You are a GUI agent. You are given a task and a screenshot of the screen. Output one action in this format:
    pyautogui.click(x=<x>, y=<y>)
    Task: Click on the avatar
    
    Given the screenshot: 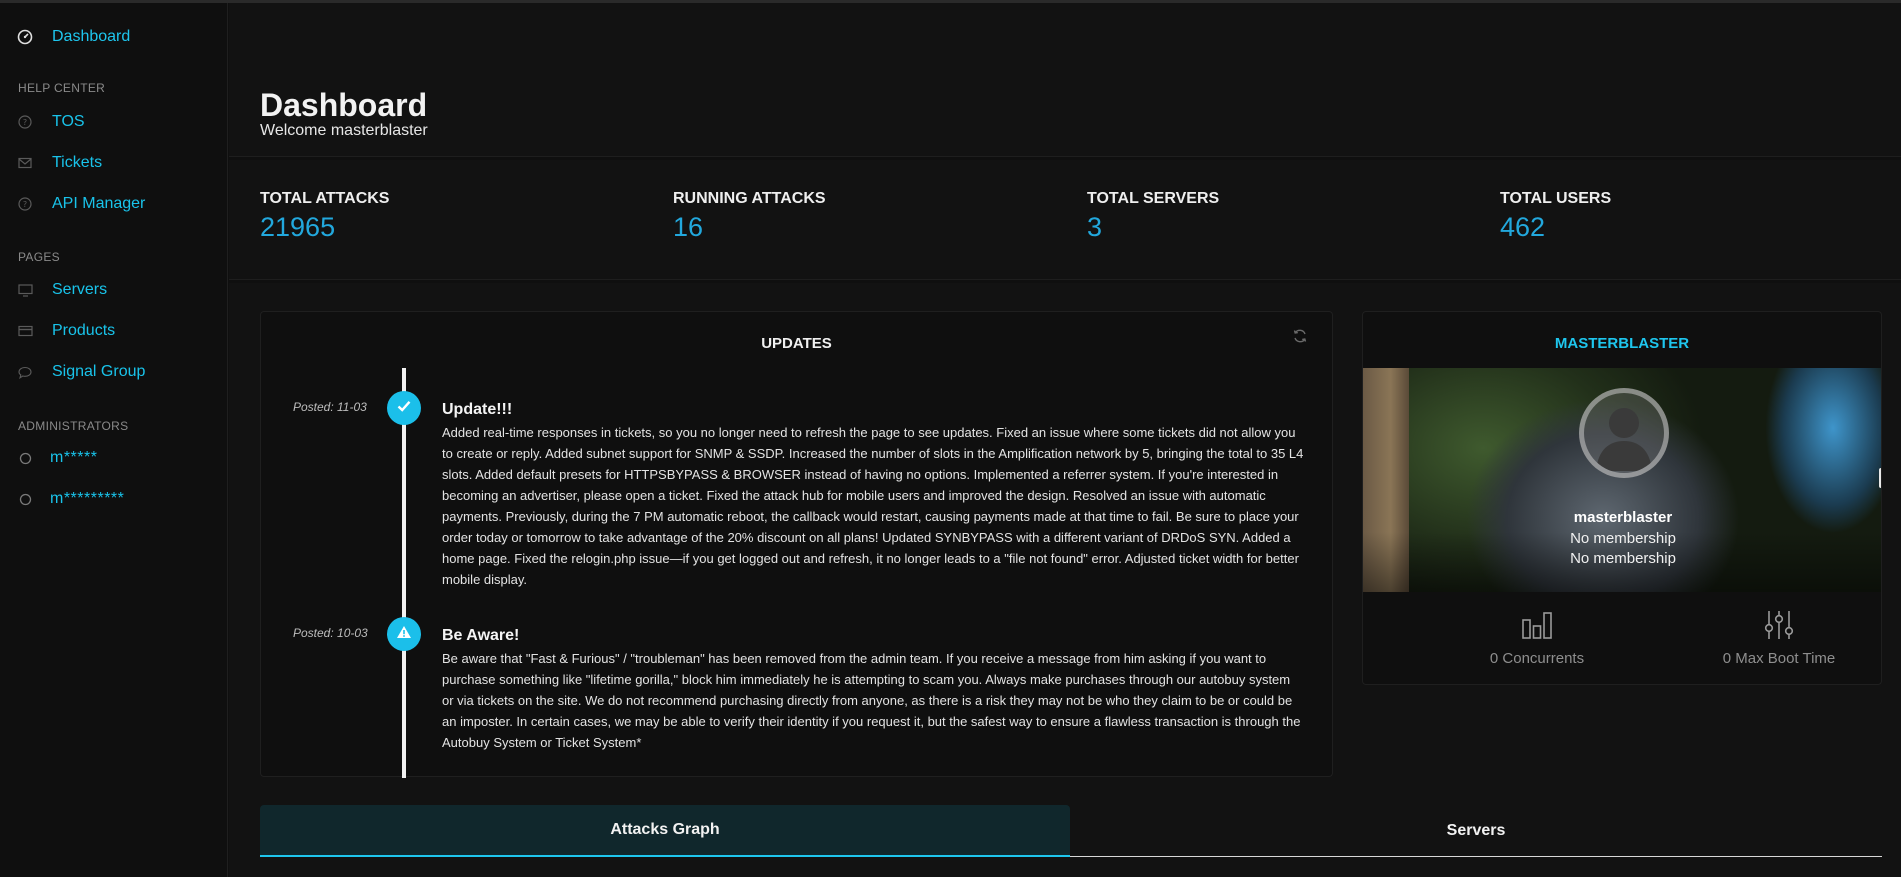 What is the action you would take?
    pyautogui.click(x=1624, y=433)
    